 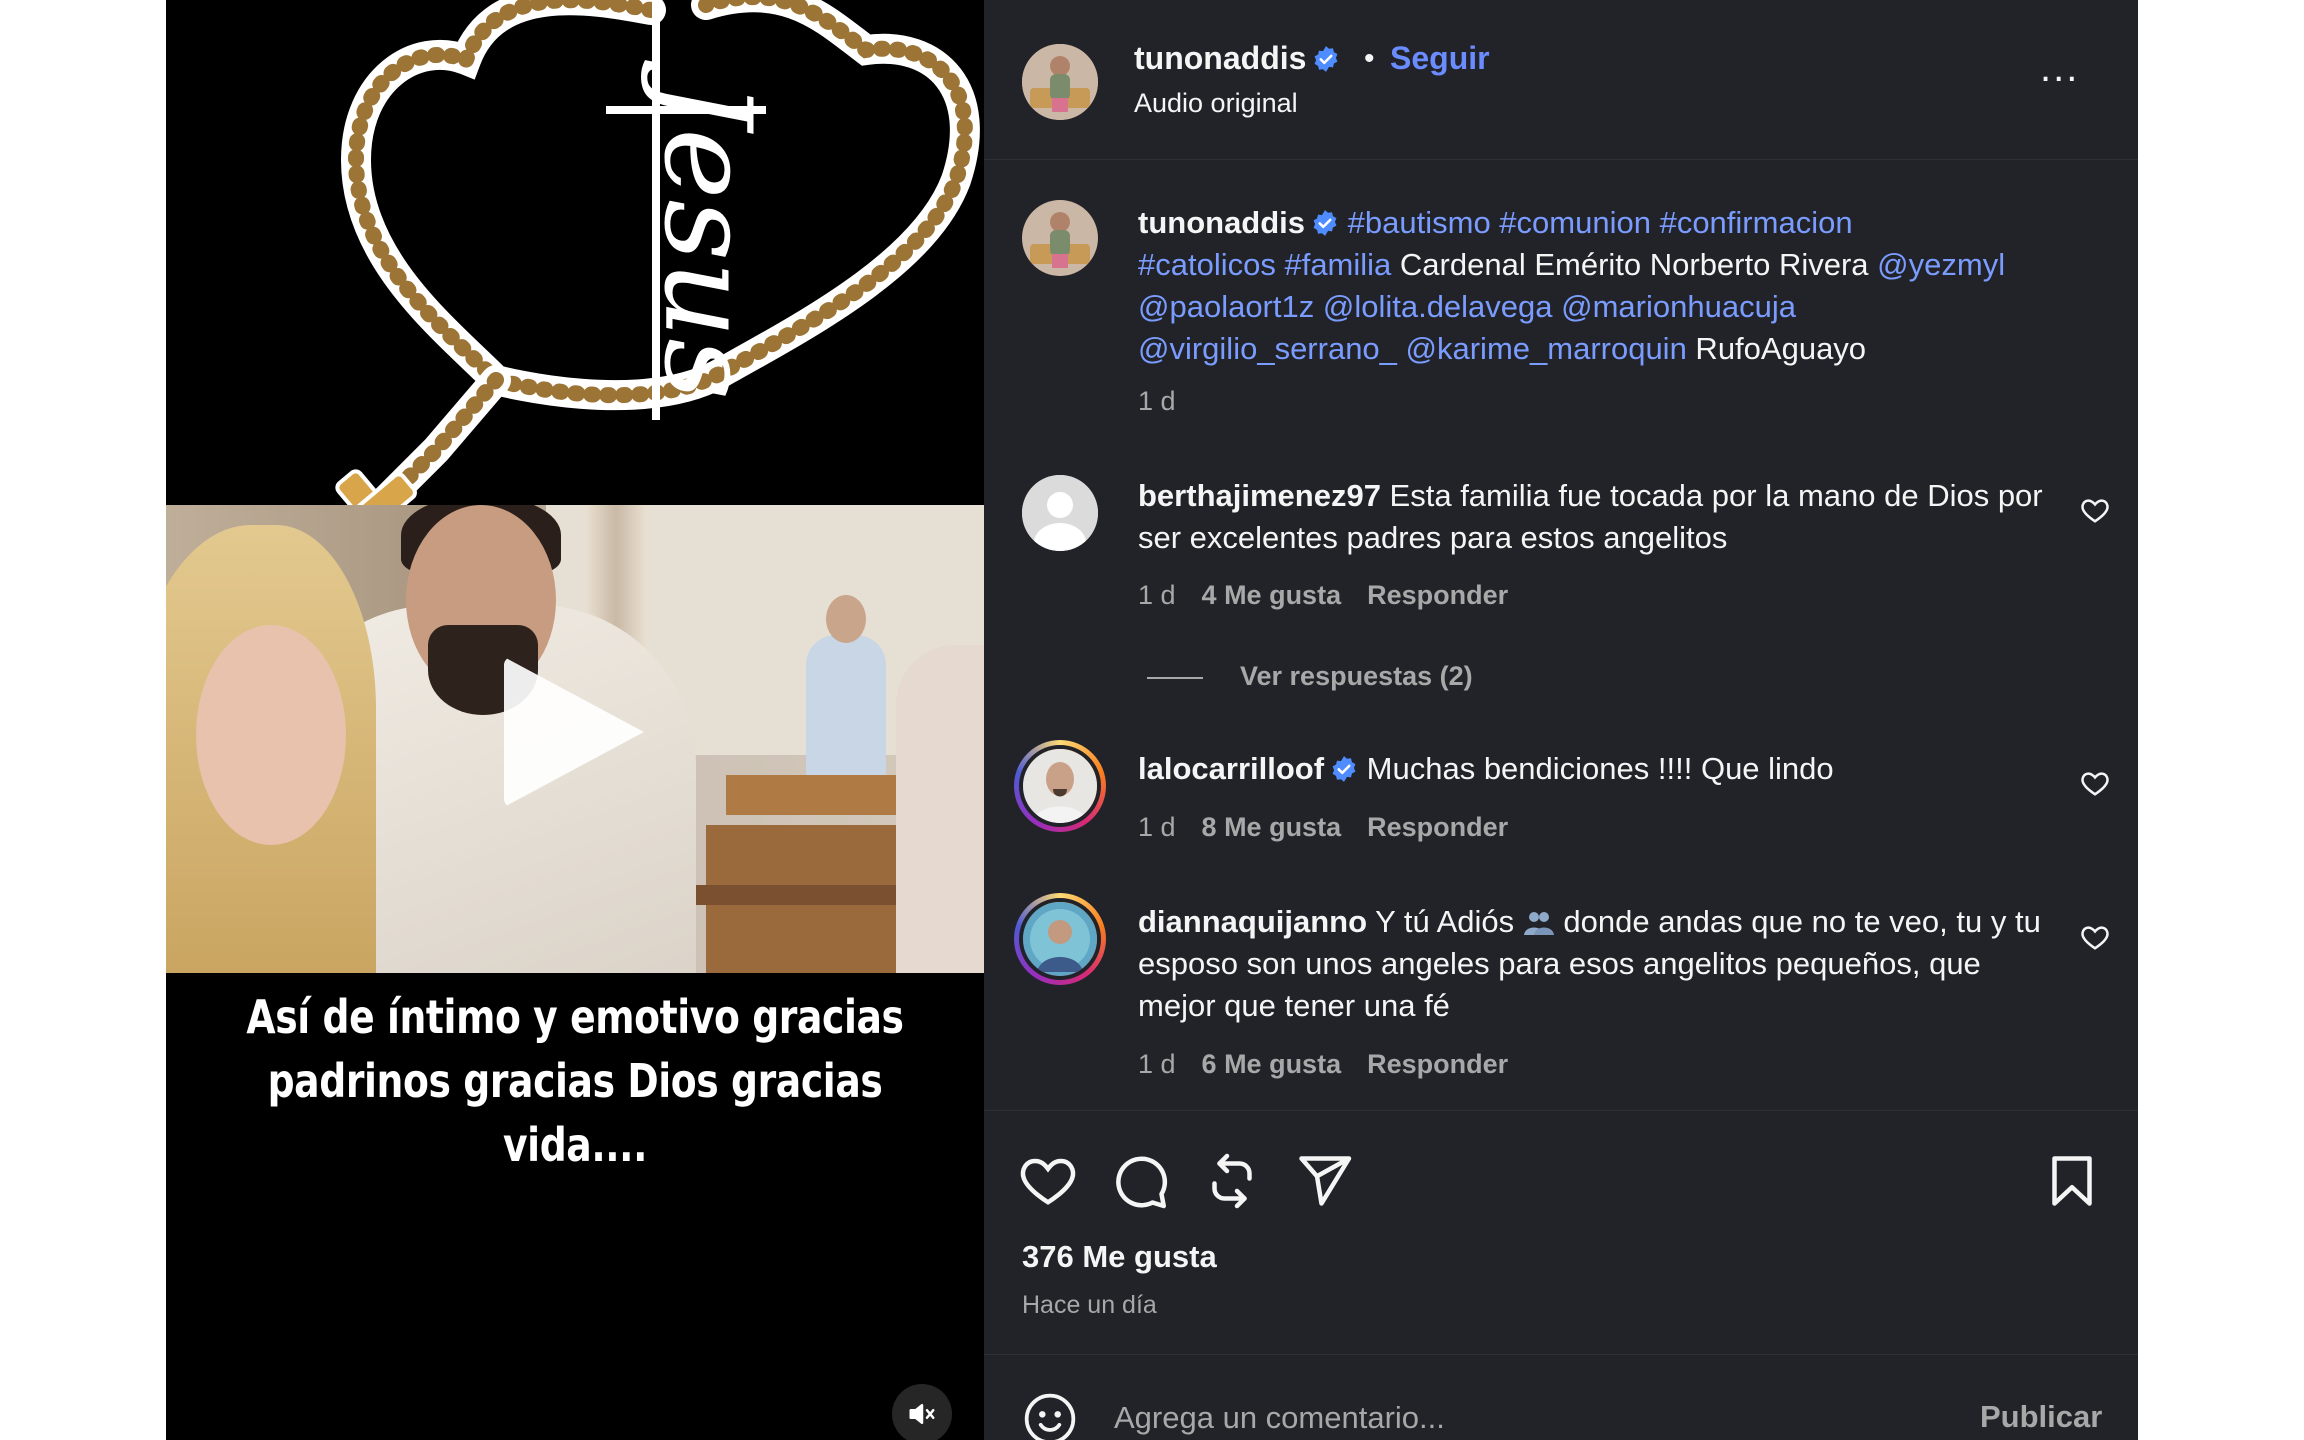 What do you see at coordinates (1634, 264) in the screenshot?
I see `caption-text: Cardenal Emérito Norberto Rivera` at bounding box center [1634, 264].